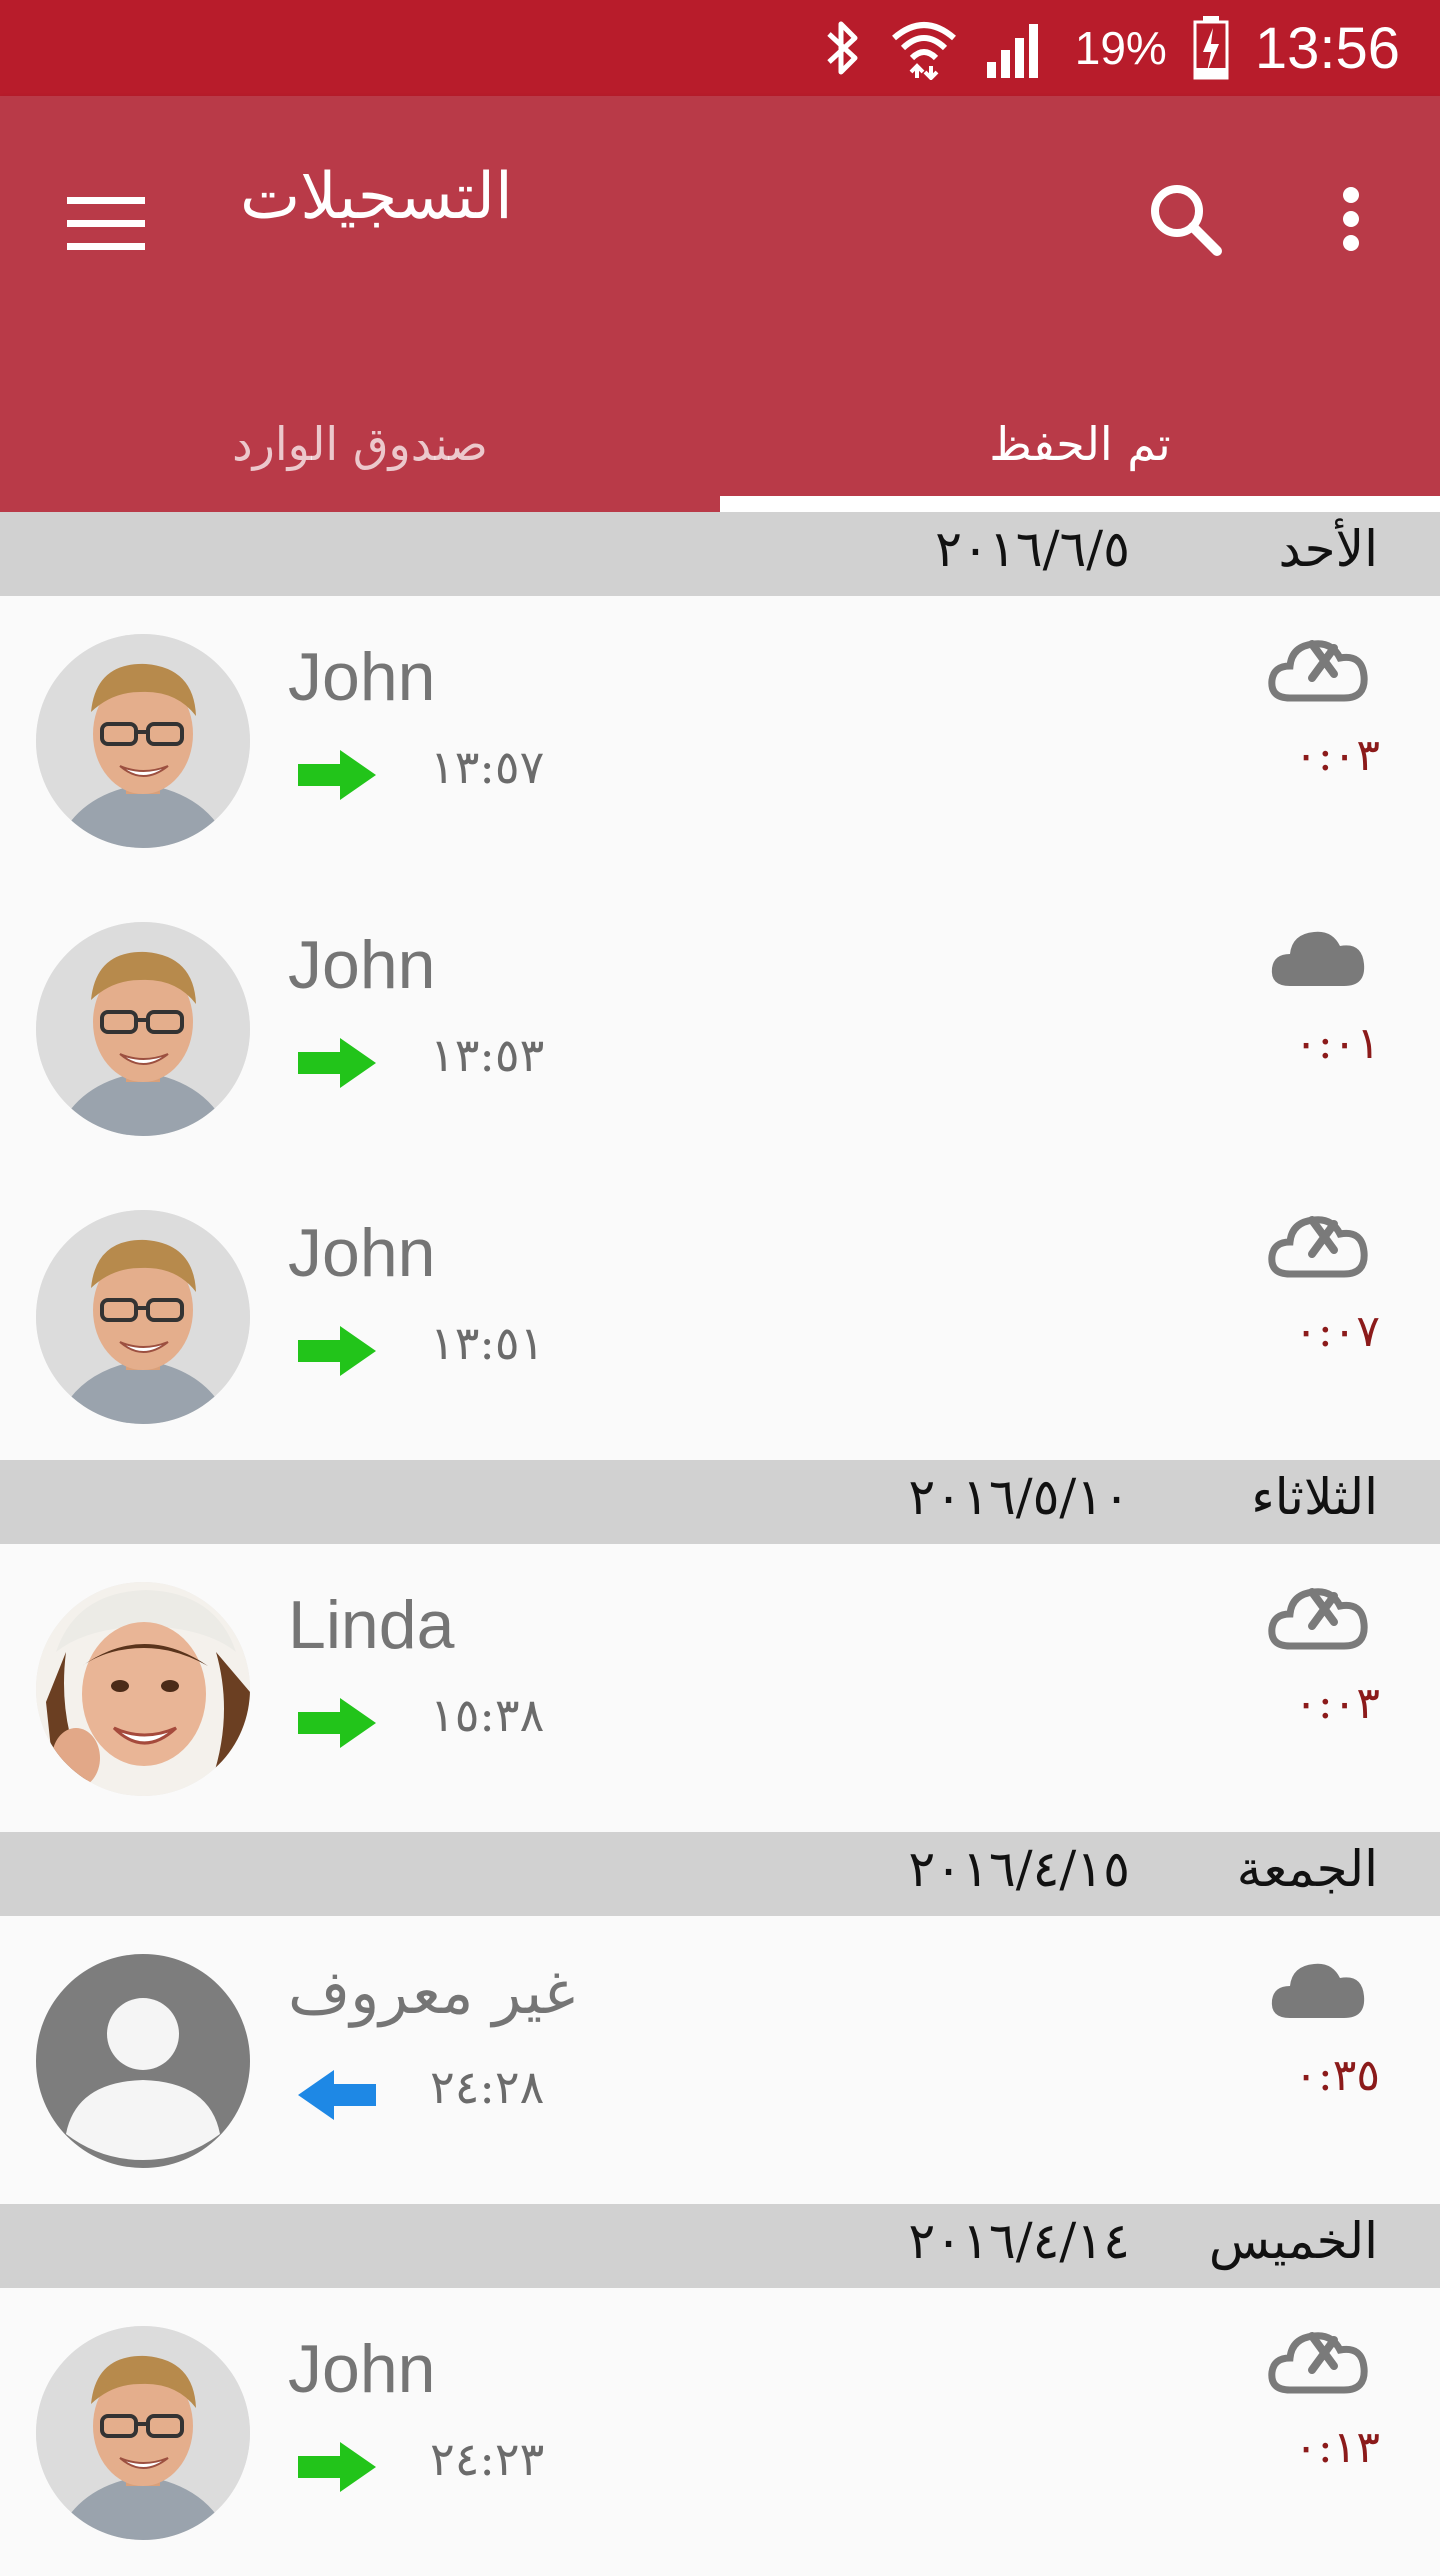 This screenshot has height=2576, width=1440. I want to click on more-vert-icon, so click(1351, 219).